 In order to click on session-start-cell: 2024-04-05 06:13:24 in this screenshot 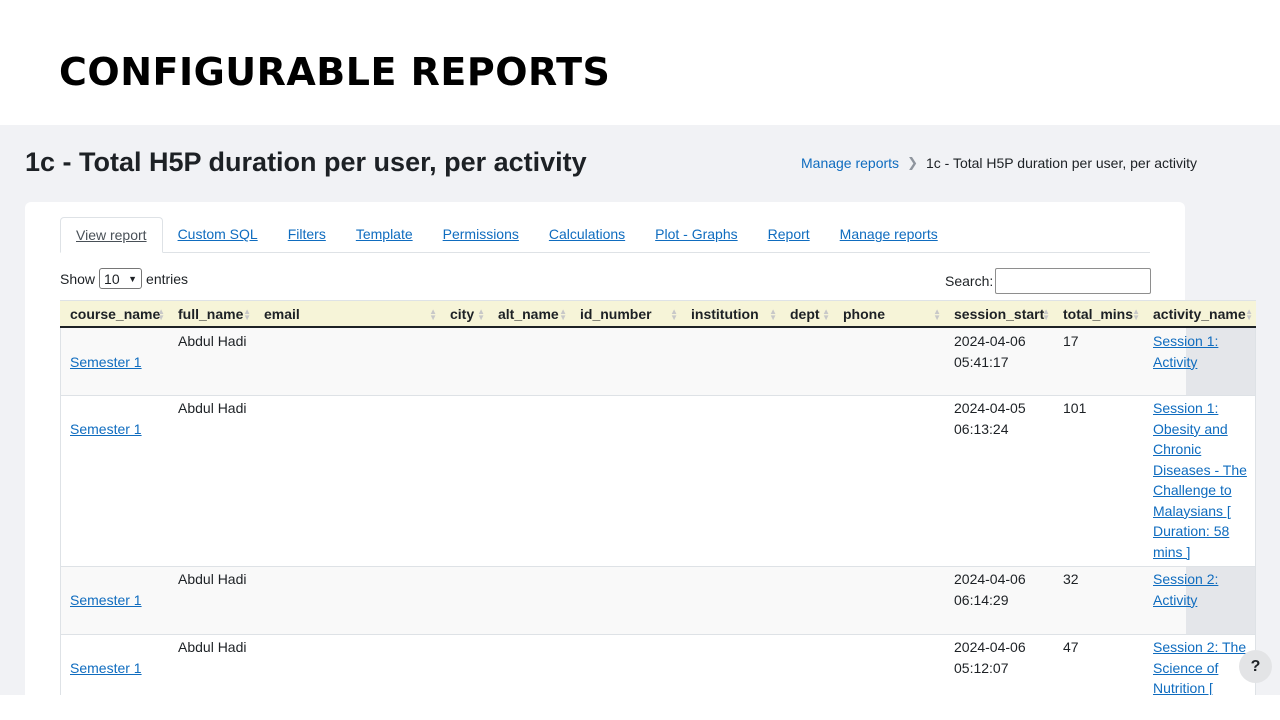, I will do `click(990, 418)`.